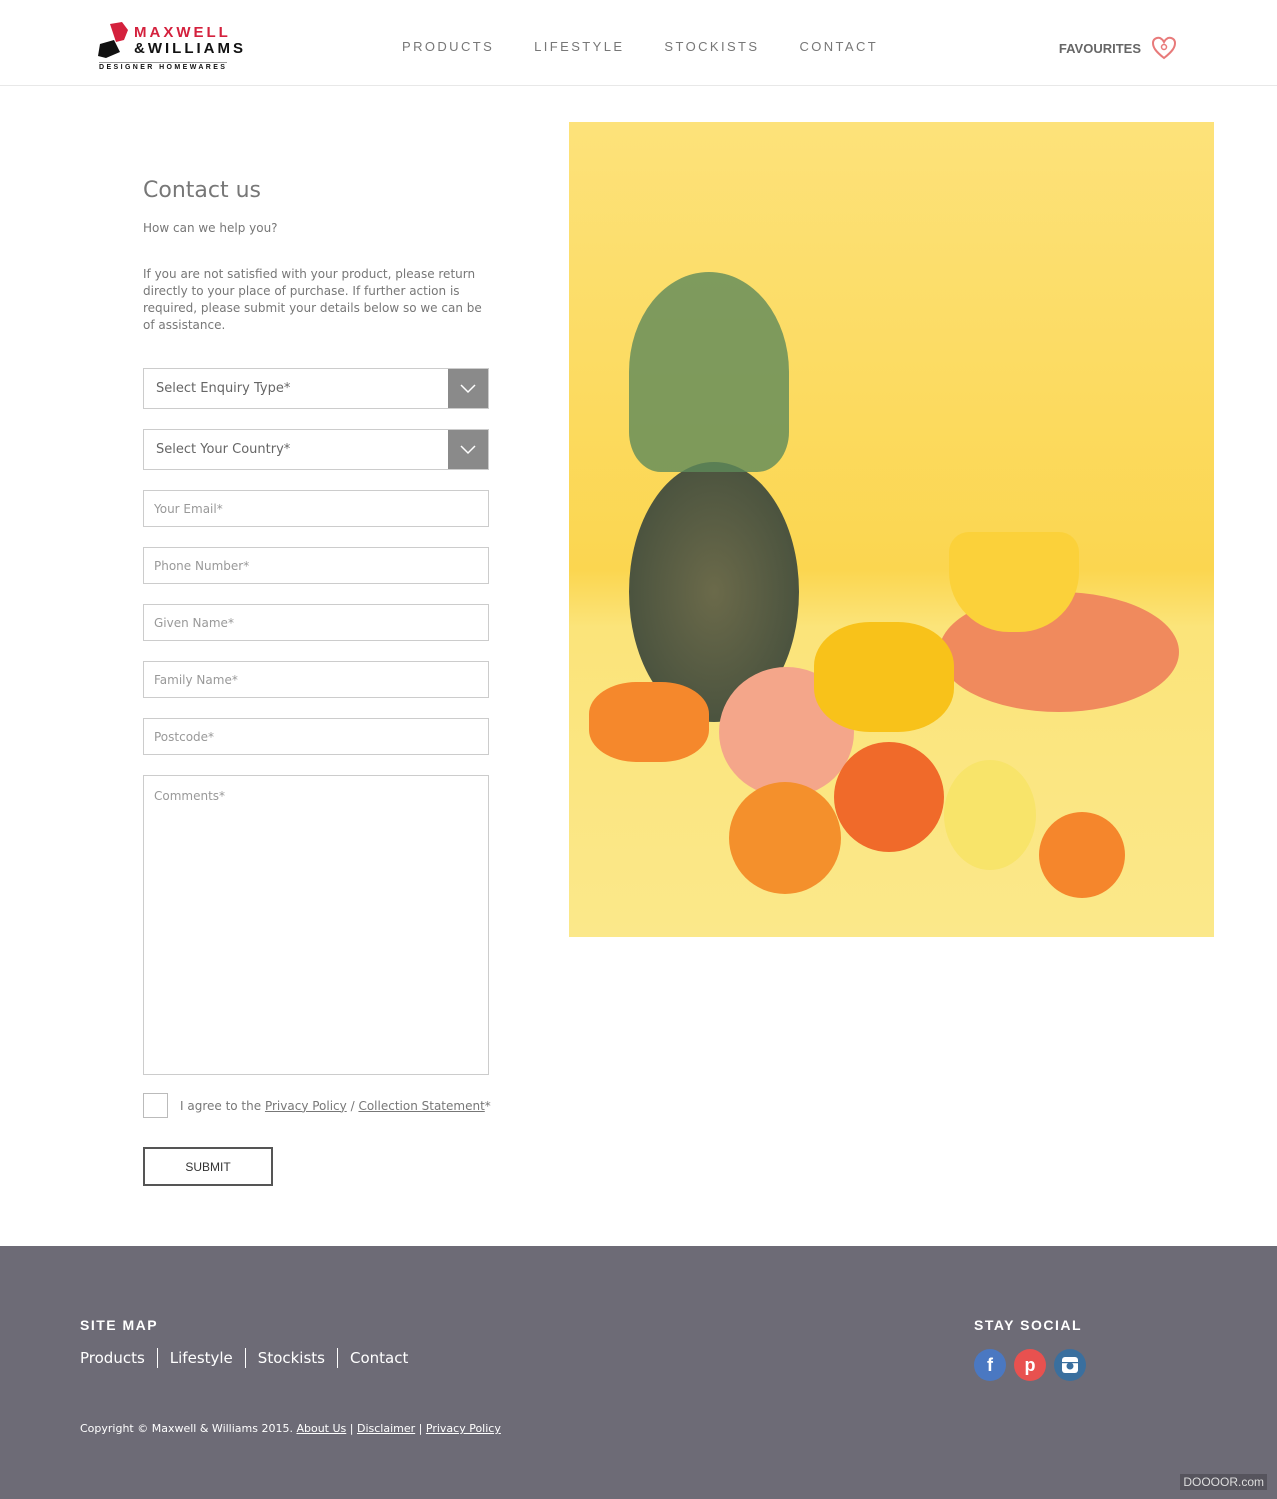  I want to click on footer-privacy-link: Privacy Policy, so click(463, 1428).